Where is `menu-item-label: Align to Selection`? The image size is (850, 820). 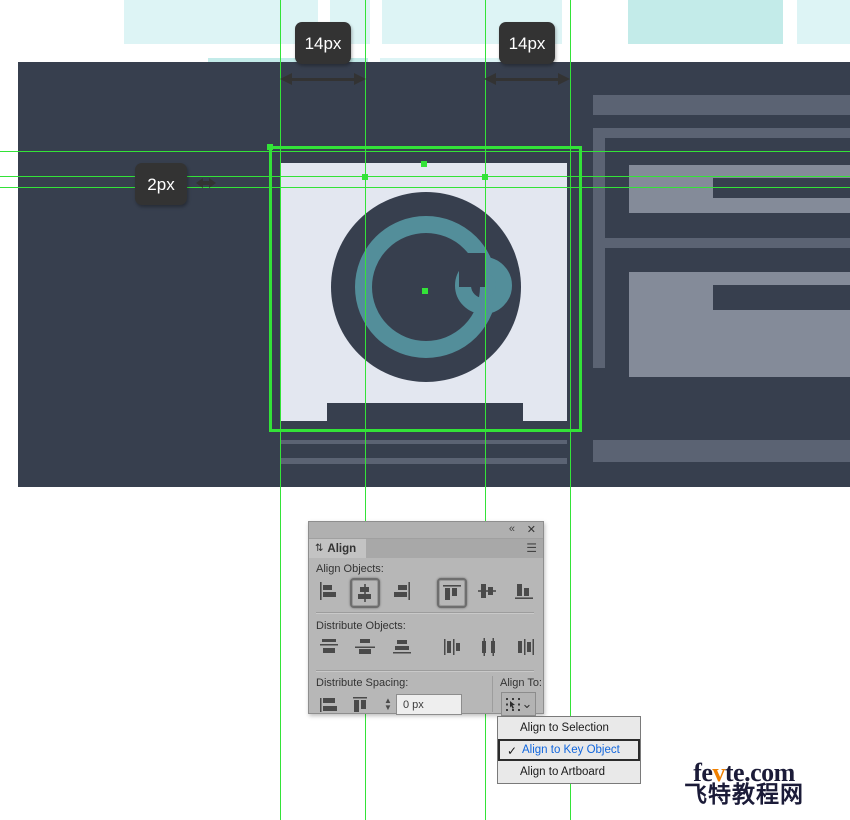
menu-item-label: Align to Selection is located at coordinates (564, 728).